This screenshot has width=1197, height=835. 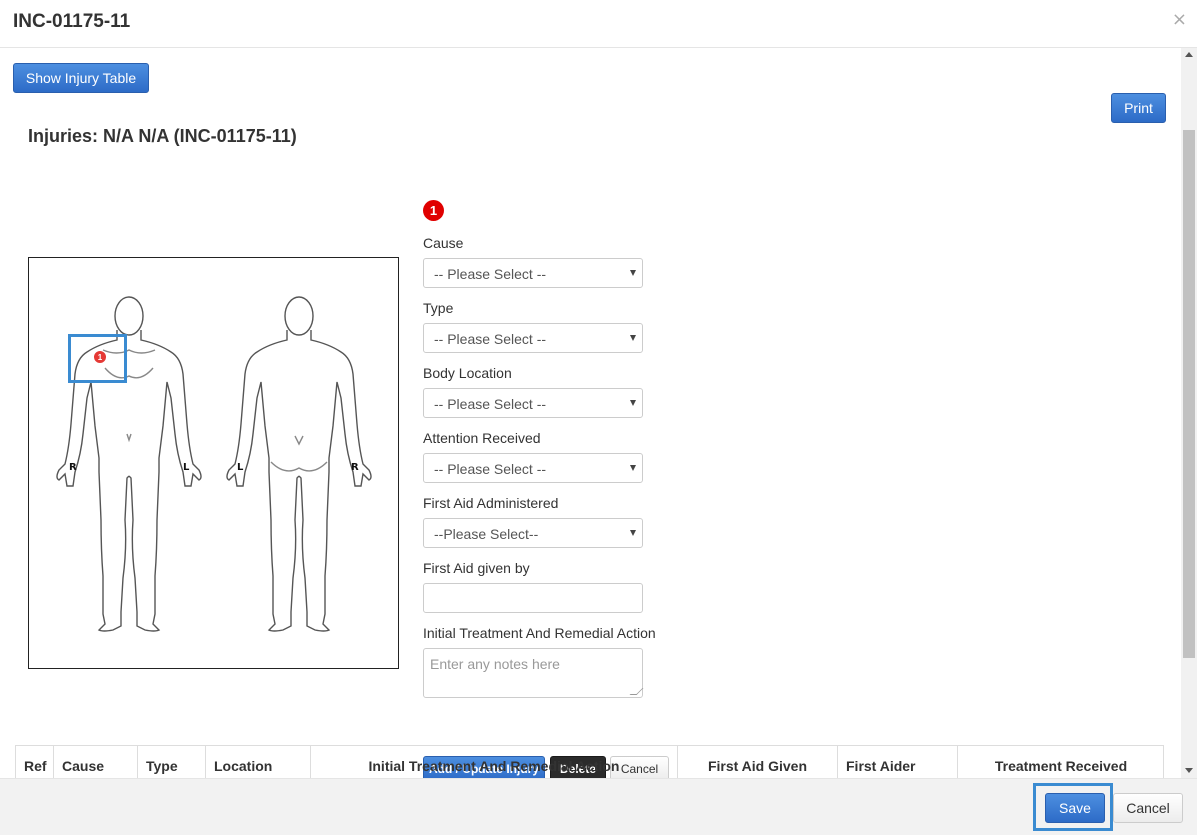 What do you see at coordinates (758, 762) in the screenshot?
I see `table-header-first-aid-given: First Aid Given` at bounding box center [758, 762].